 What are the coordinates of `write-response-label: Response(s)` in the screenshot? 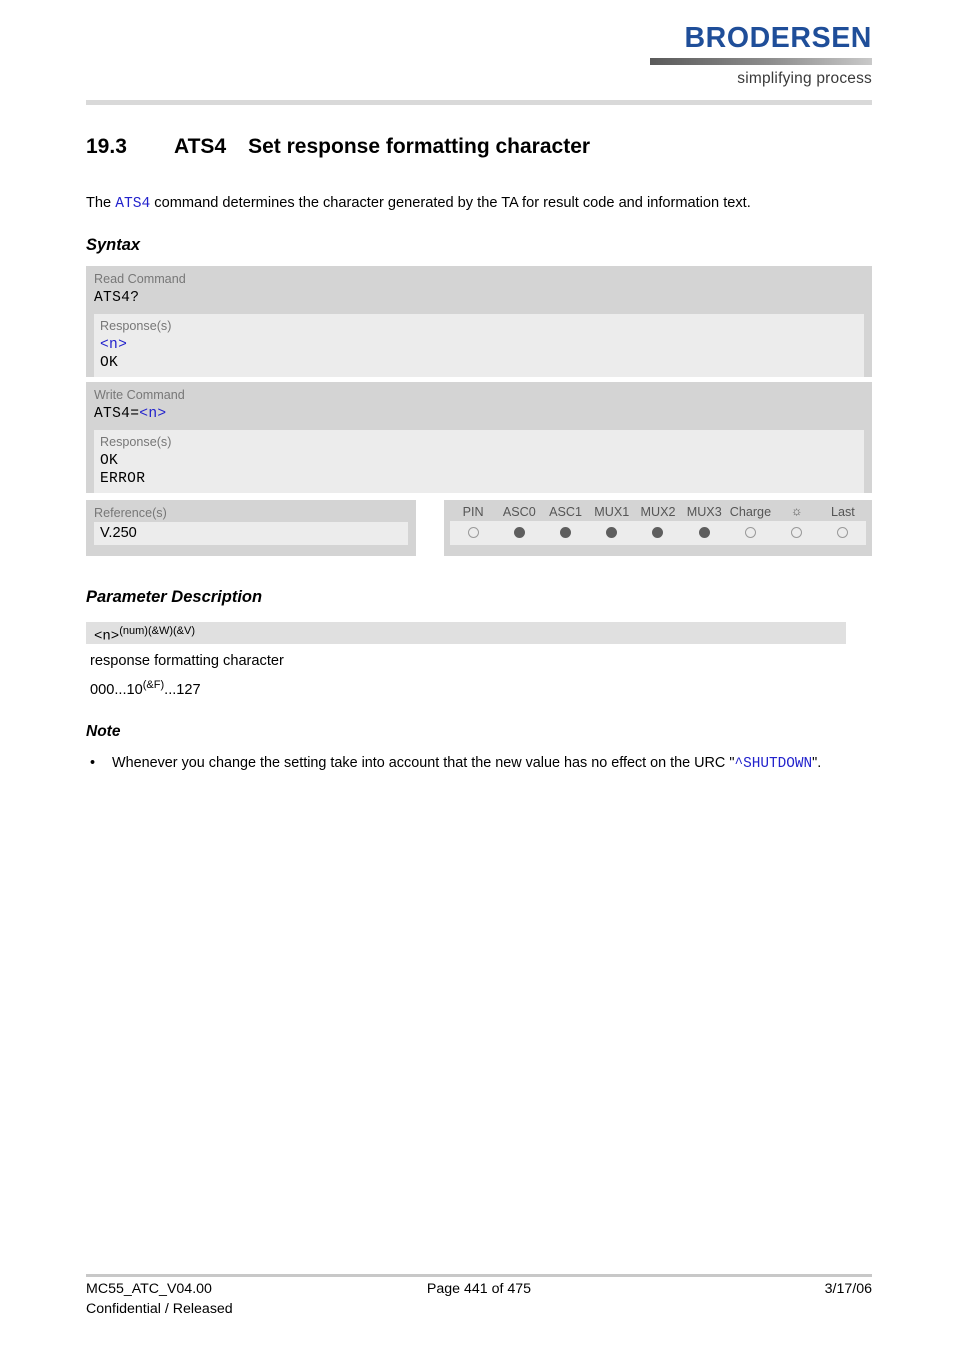 It's located at (136, 442).